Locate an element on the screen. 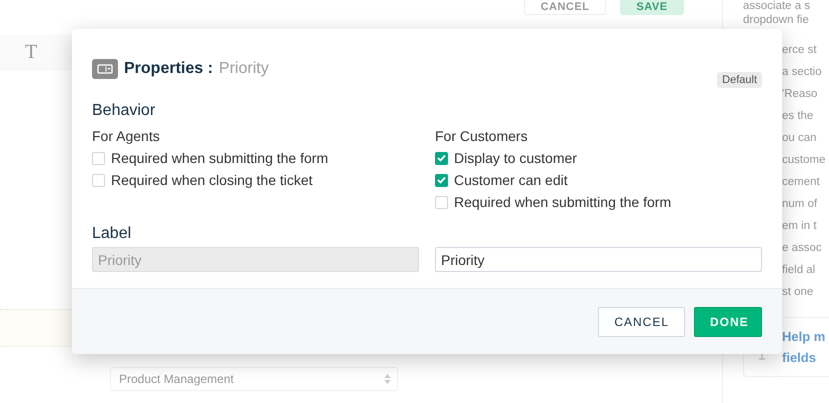 The height and width of the screenshot is (403, 829). help-text-line: ou can is located at coordinates (799, 138).